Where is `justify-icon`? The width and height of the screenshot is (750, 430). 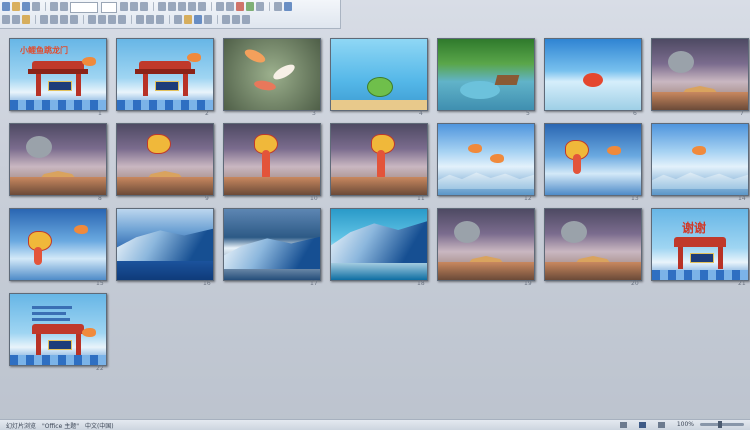 justify-icon is located at coordinates (122, 19).